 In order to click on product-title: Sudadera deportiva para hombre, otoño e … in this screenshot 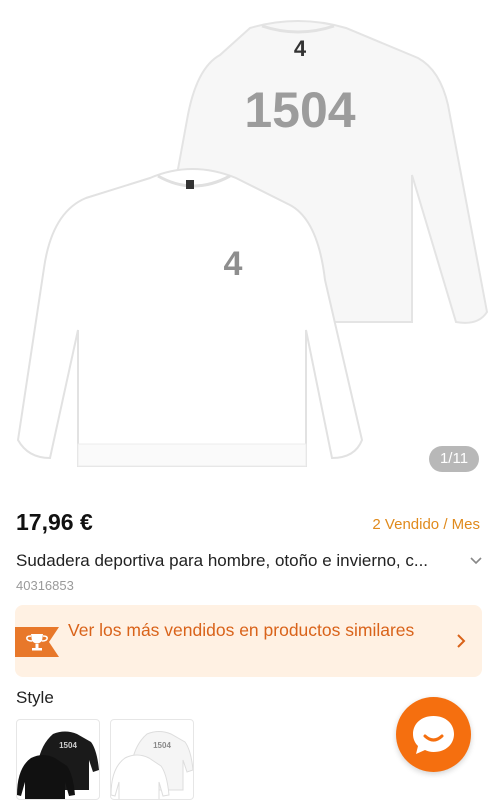, I will do `click(222, 560)`.